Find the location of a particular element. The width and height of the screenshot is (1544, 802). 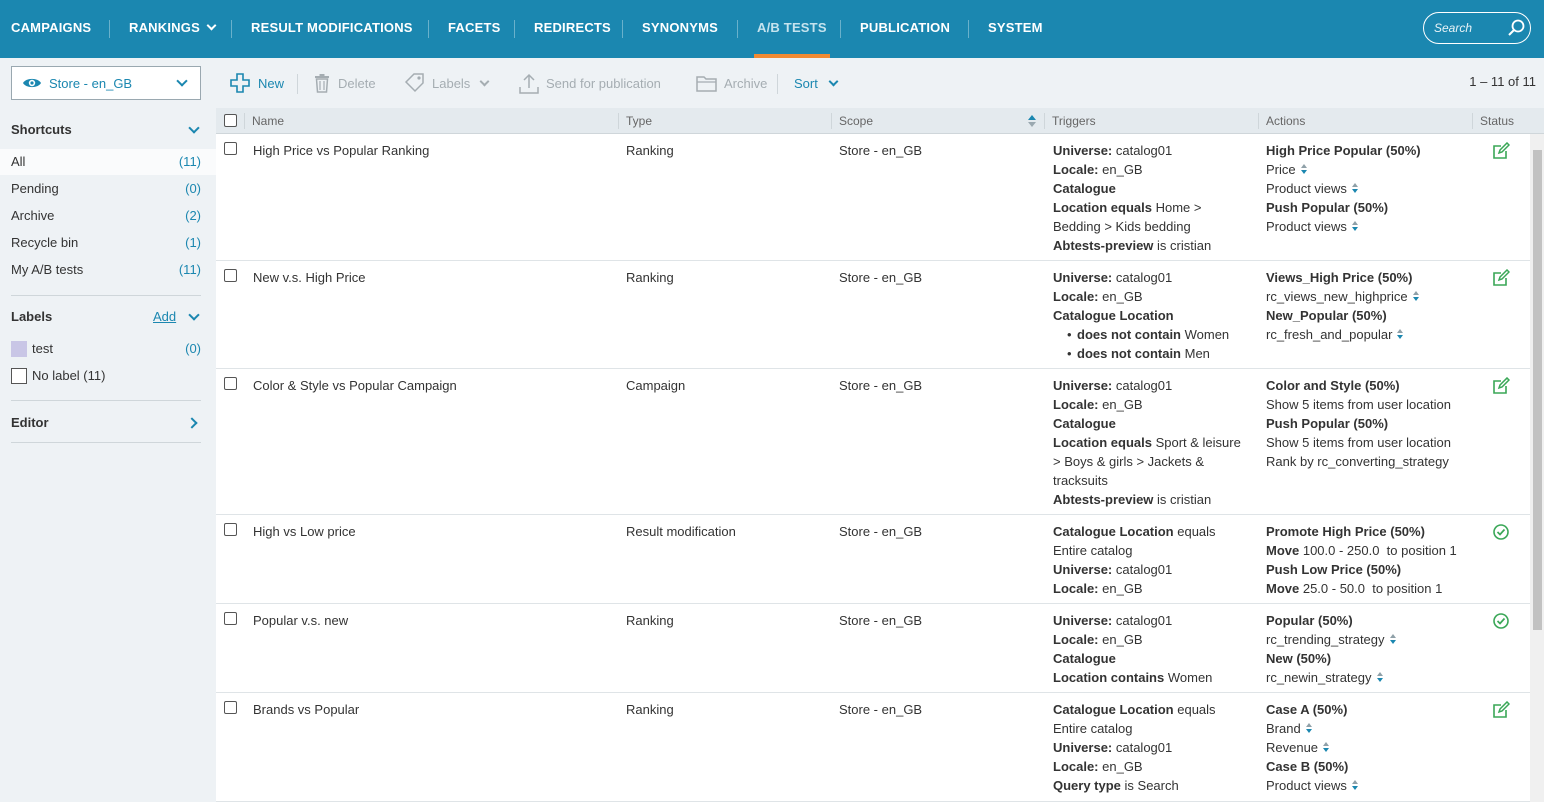

row-type: Ranking is located at coordinates (650, 277).